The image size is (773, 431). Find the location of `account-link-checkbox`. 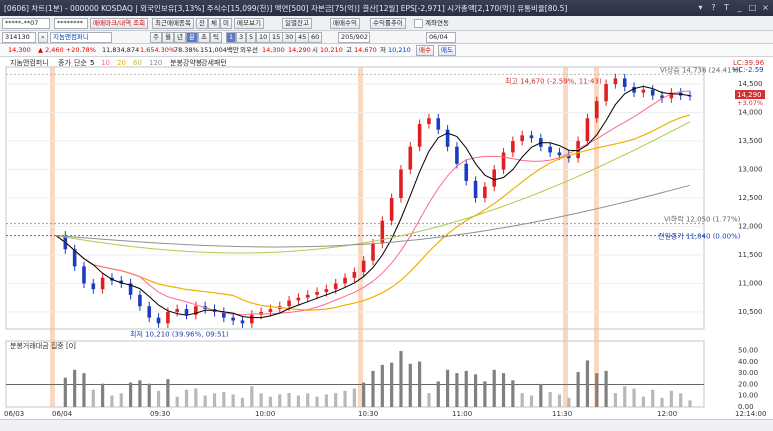

account-link-checkbox is located at coordinates (418, 23).